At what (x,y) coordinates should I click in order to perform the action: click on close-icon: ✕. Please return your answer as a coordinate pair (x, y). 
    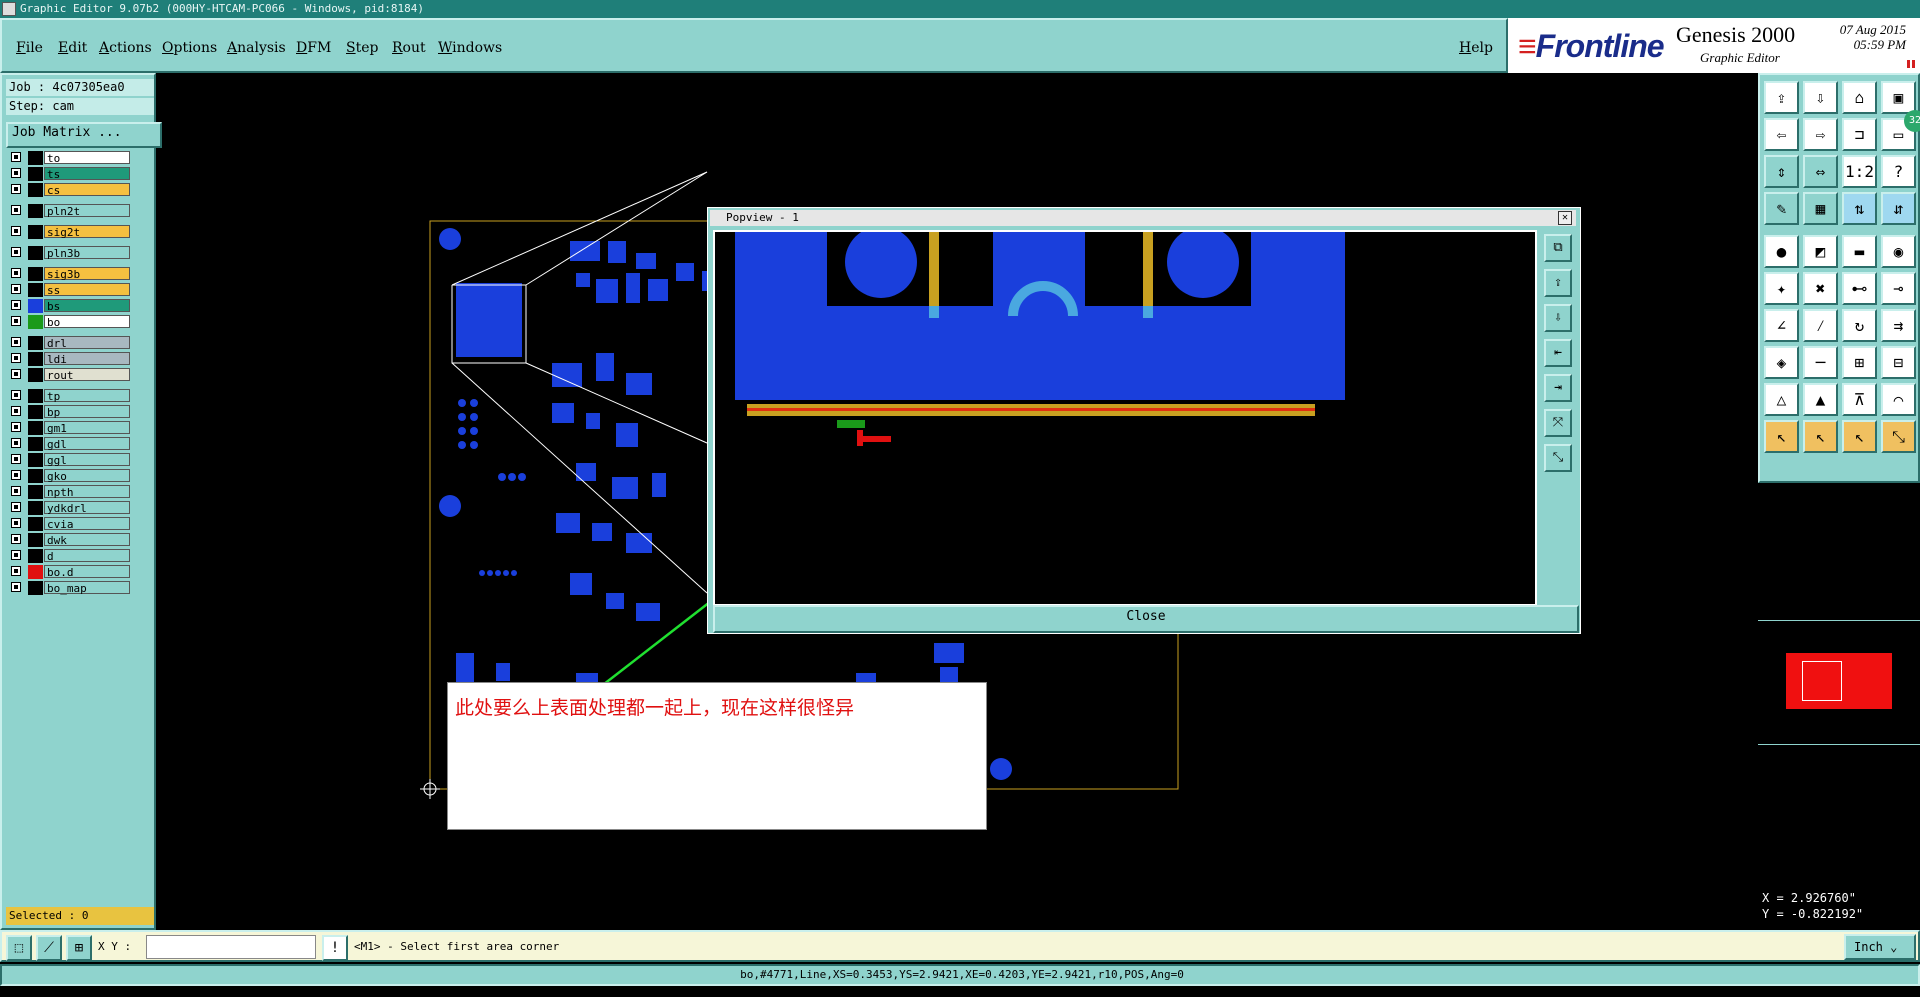
    Looking at the image, I should click on (1565, 218).